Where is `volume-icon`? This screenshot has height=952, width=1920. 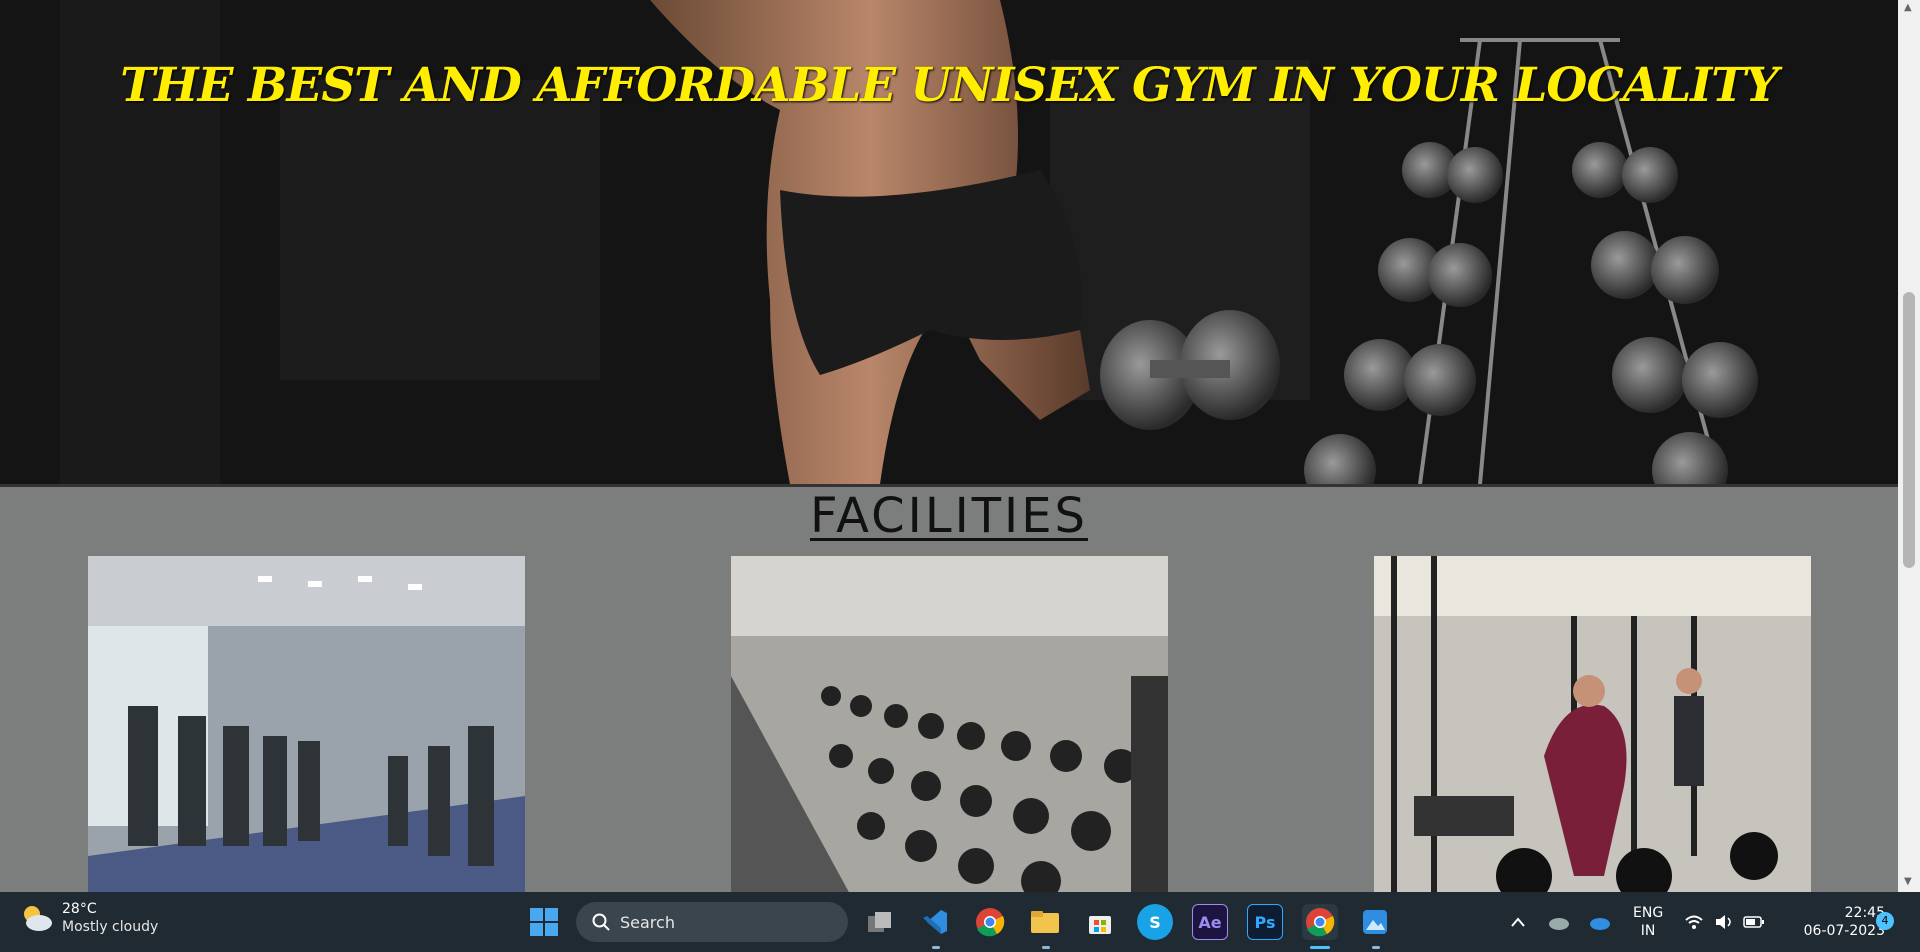 volume-icon is located at coordinates (1724, 922).